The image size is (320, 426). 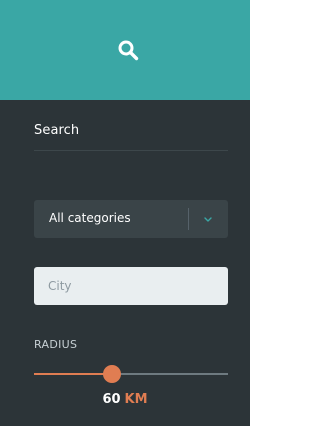 What do you see at coordinates (188, 219) in the screenshot?
I see `select-separator` at bounding box center [188, 219].